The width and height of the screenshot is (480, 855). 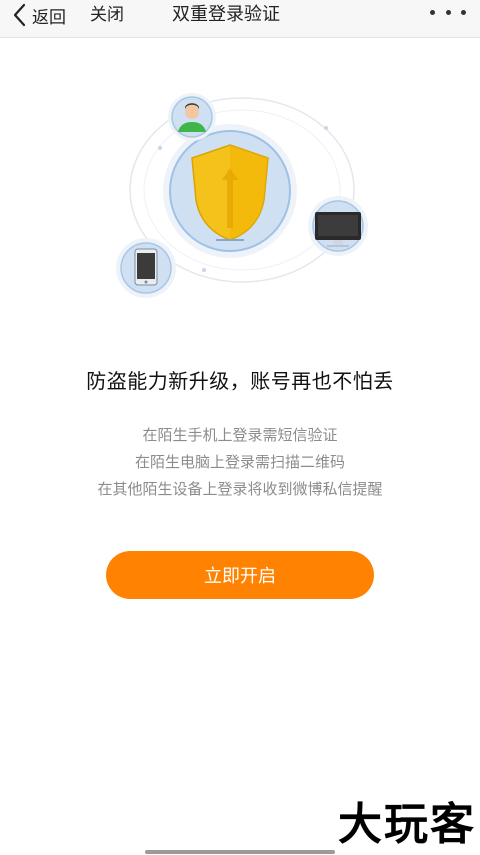 I want to click on chevron-left-icon, so click(x=19, y=15).